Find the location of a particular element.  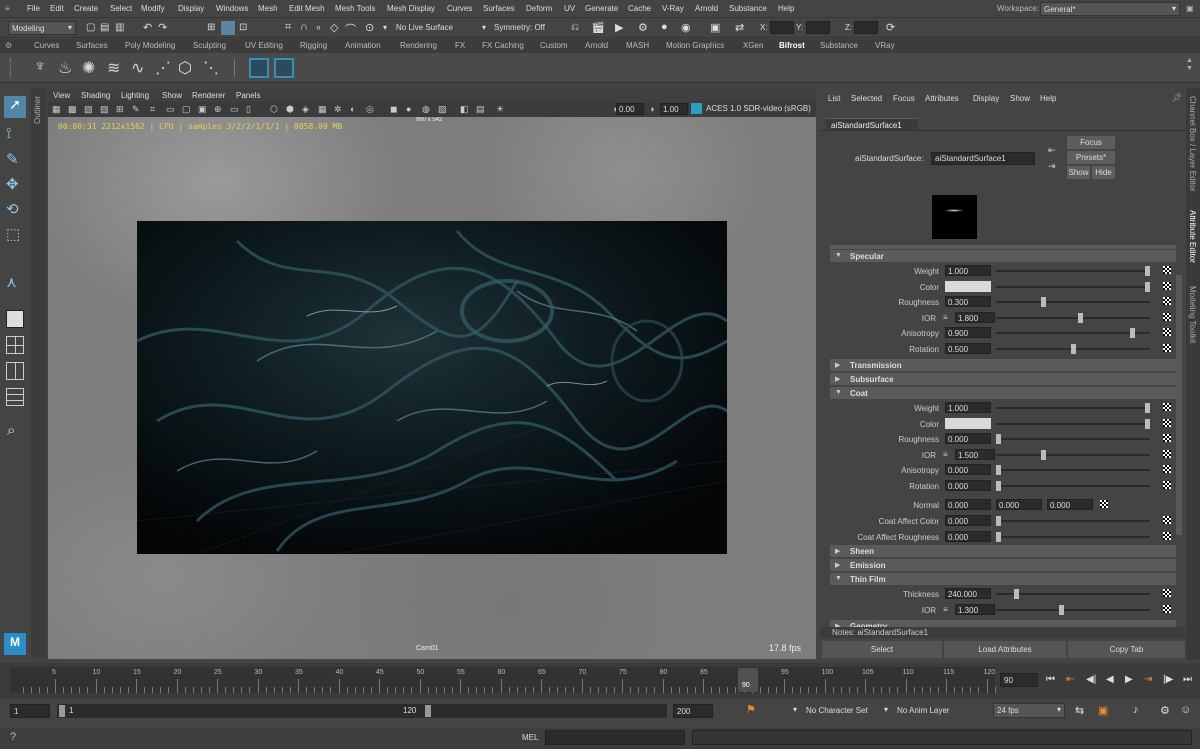

attr-normal-z-field: 0.000 is located at coordinates (1070, 504).